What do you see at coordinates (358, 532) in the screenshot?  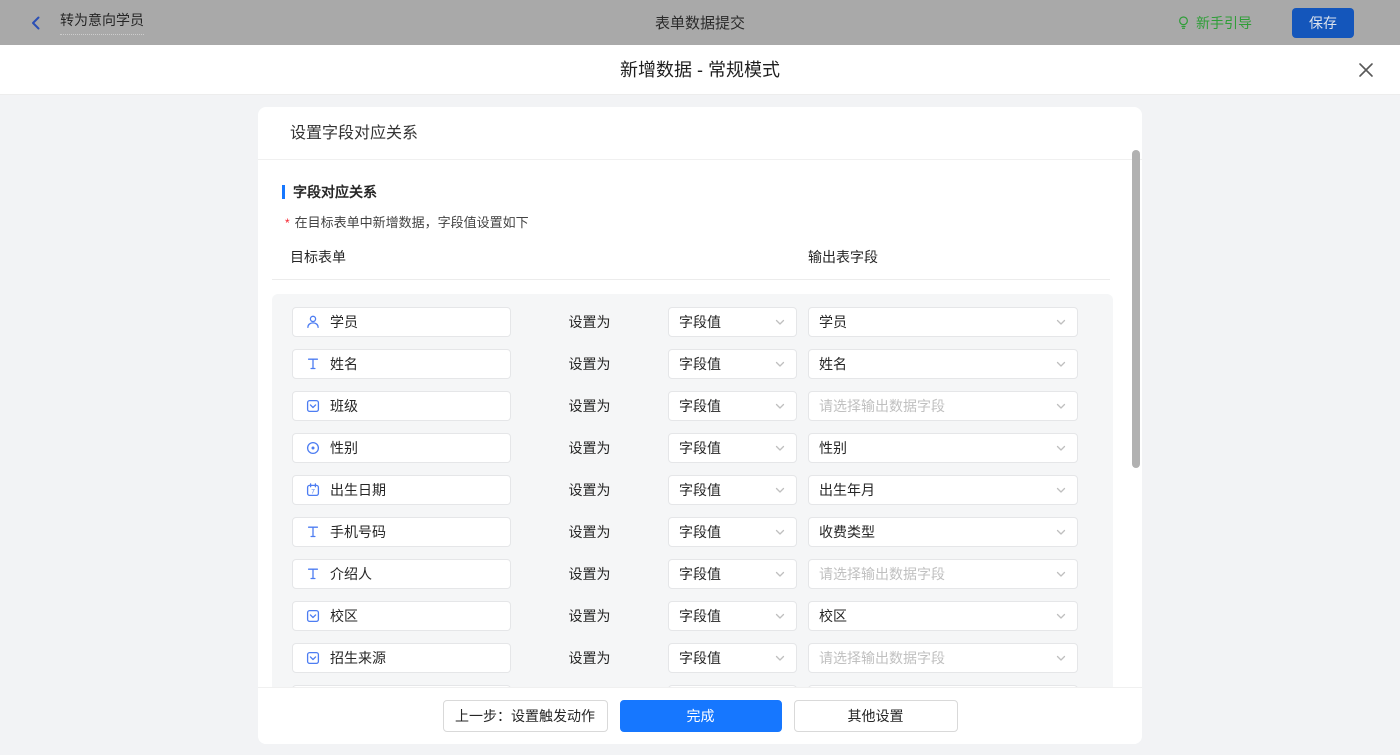 I see `target-field-label: 手机号码` at bounding box center [358, 532].